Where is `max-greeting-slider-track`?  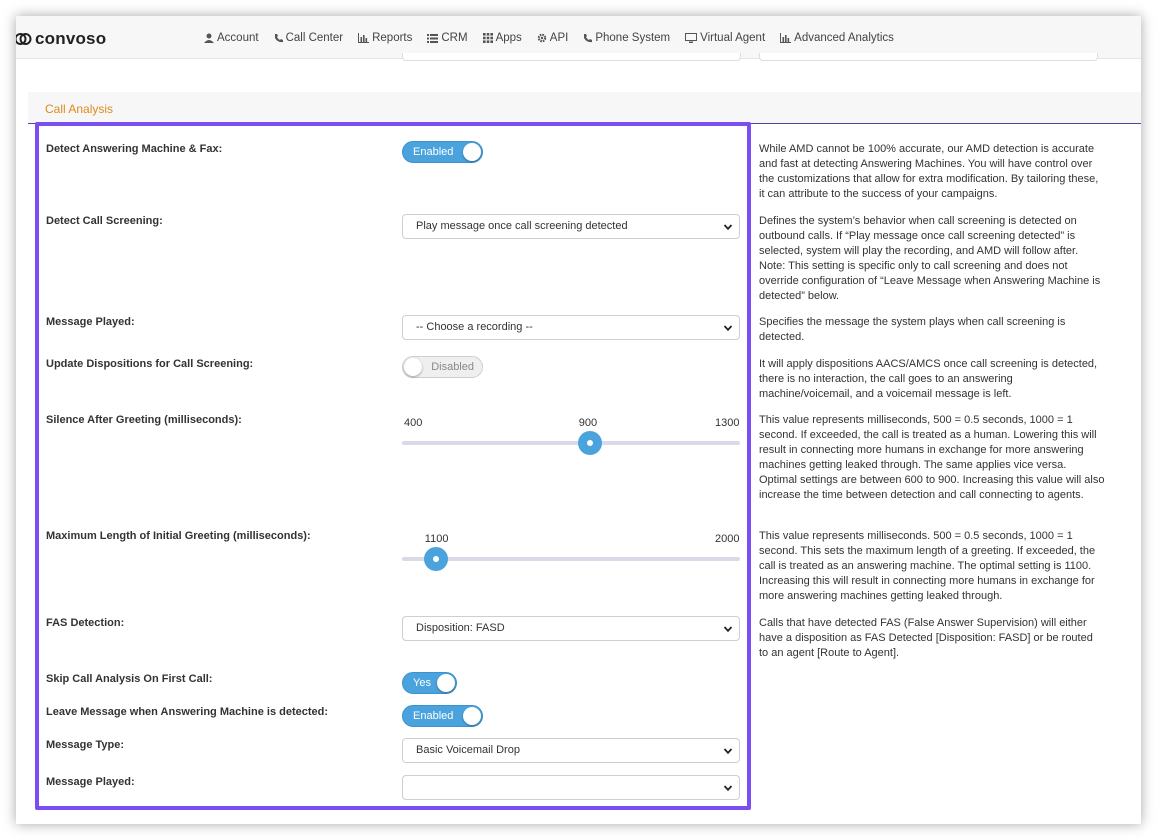
max-greeting-slider-track is located at coordinates (571, 559).